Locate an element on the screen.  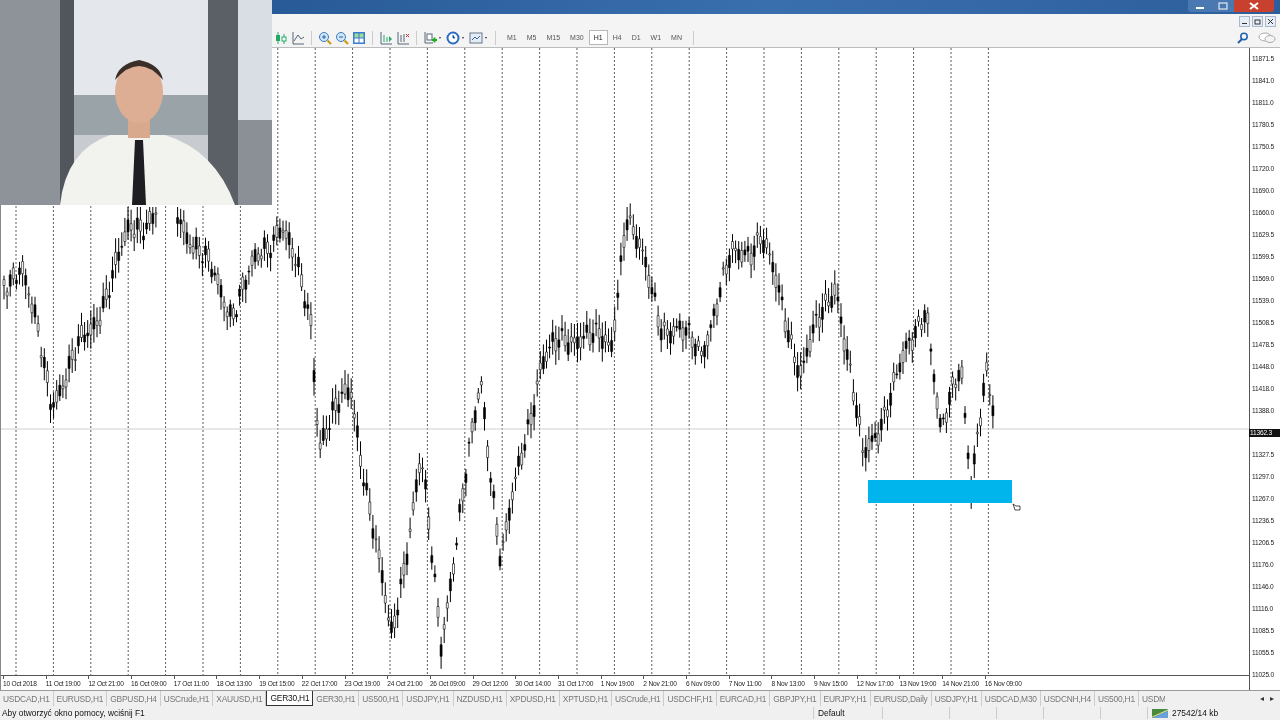
traffic-text: 27542/14 kb is located at coordinates (1195, 713).